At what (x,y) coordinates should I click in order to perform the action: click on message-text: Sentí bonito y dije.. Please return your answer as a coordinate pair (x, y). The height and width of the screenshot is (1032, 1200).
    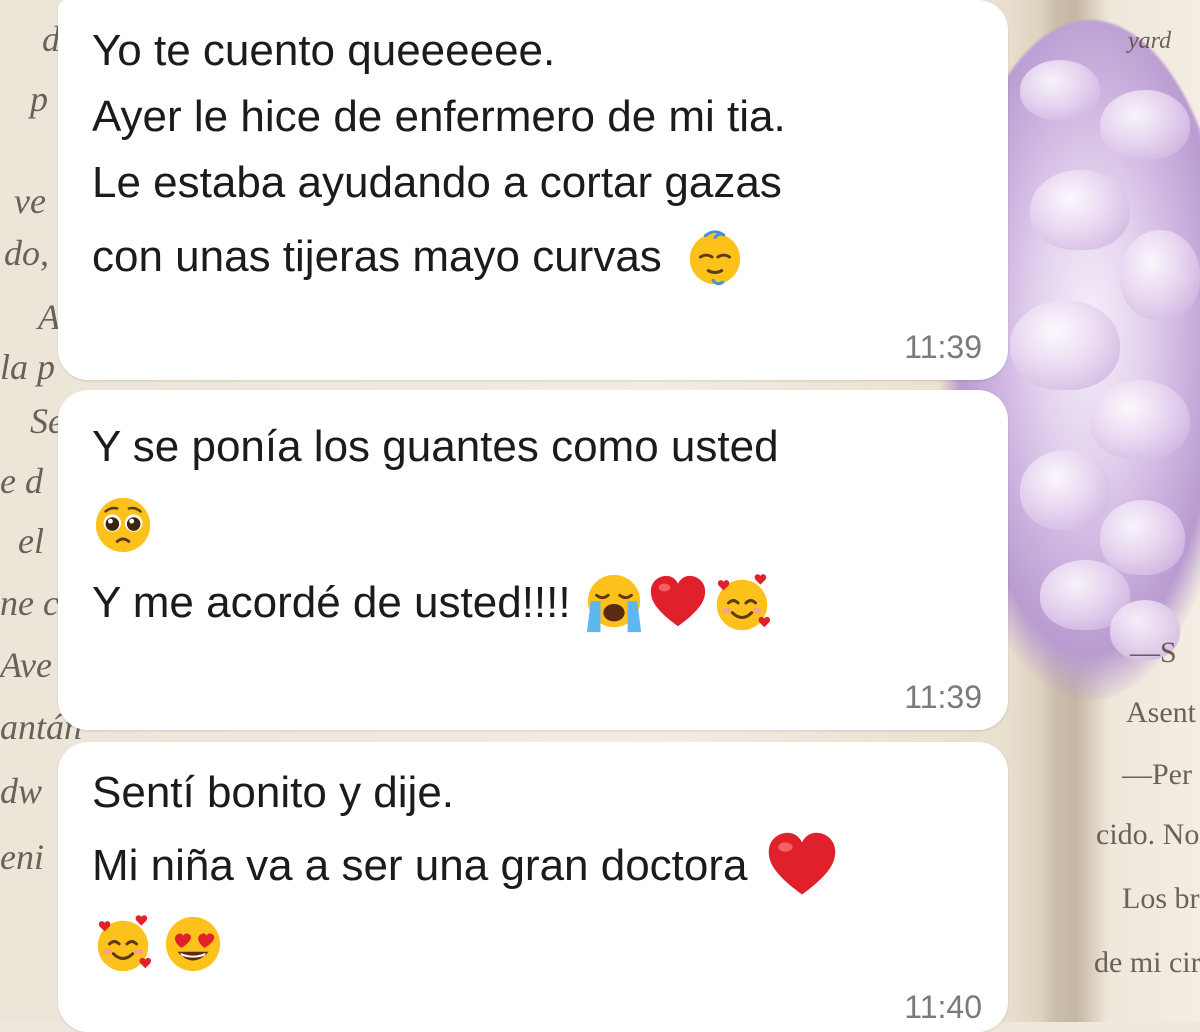
    Looking at the image, I should click on (273, 792).